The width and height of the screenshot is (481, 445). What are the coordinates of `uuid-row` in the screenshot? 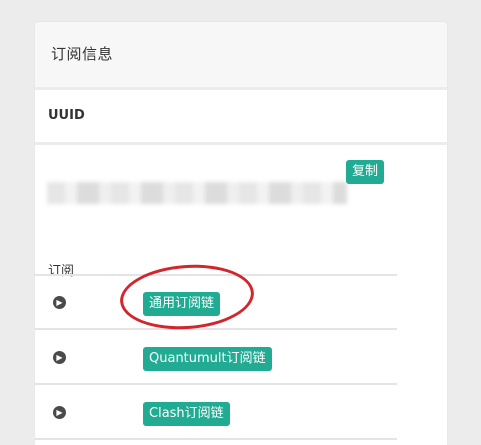 It's located at (241, 117).